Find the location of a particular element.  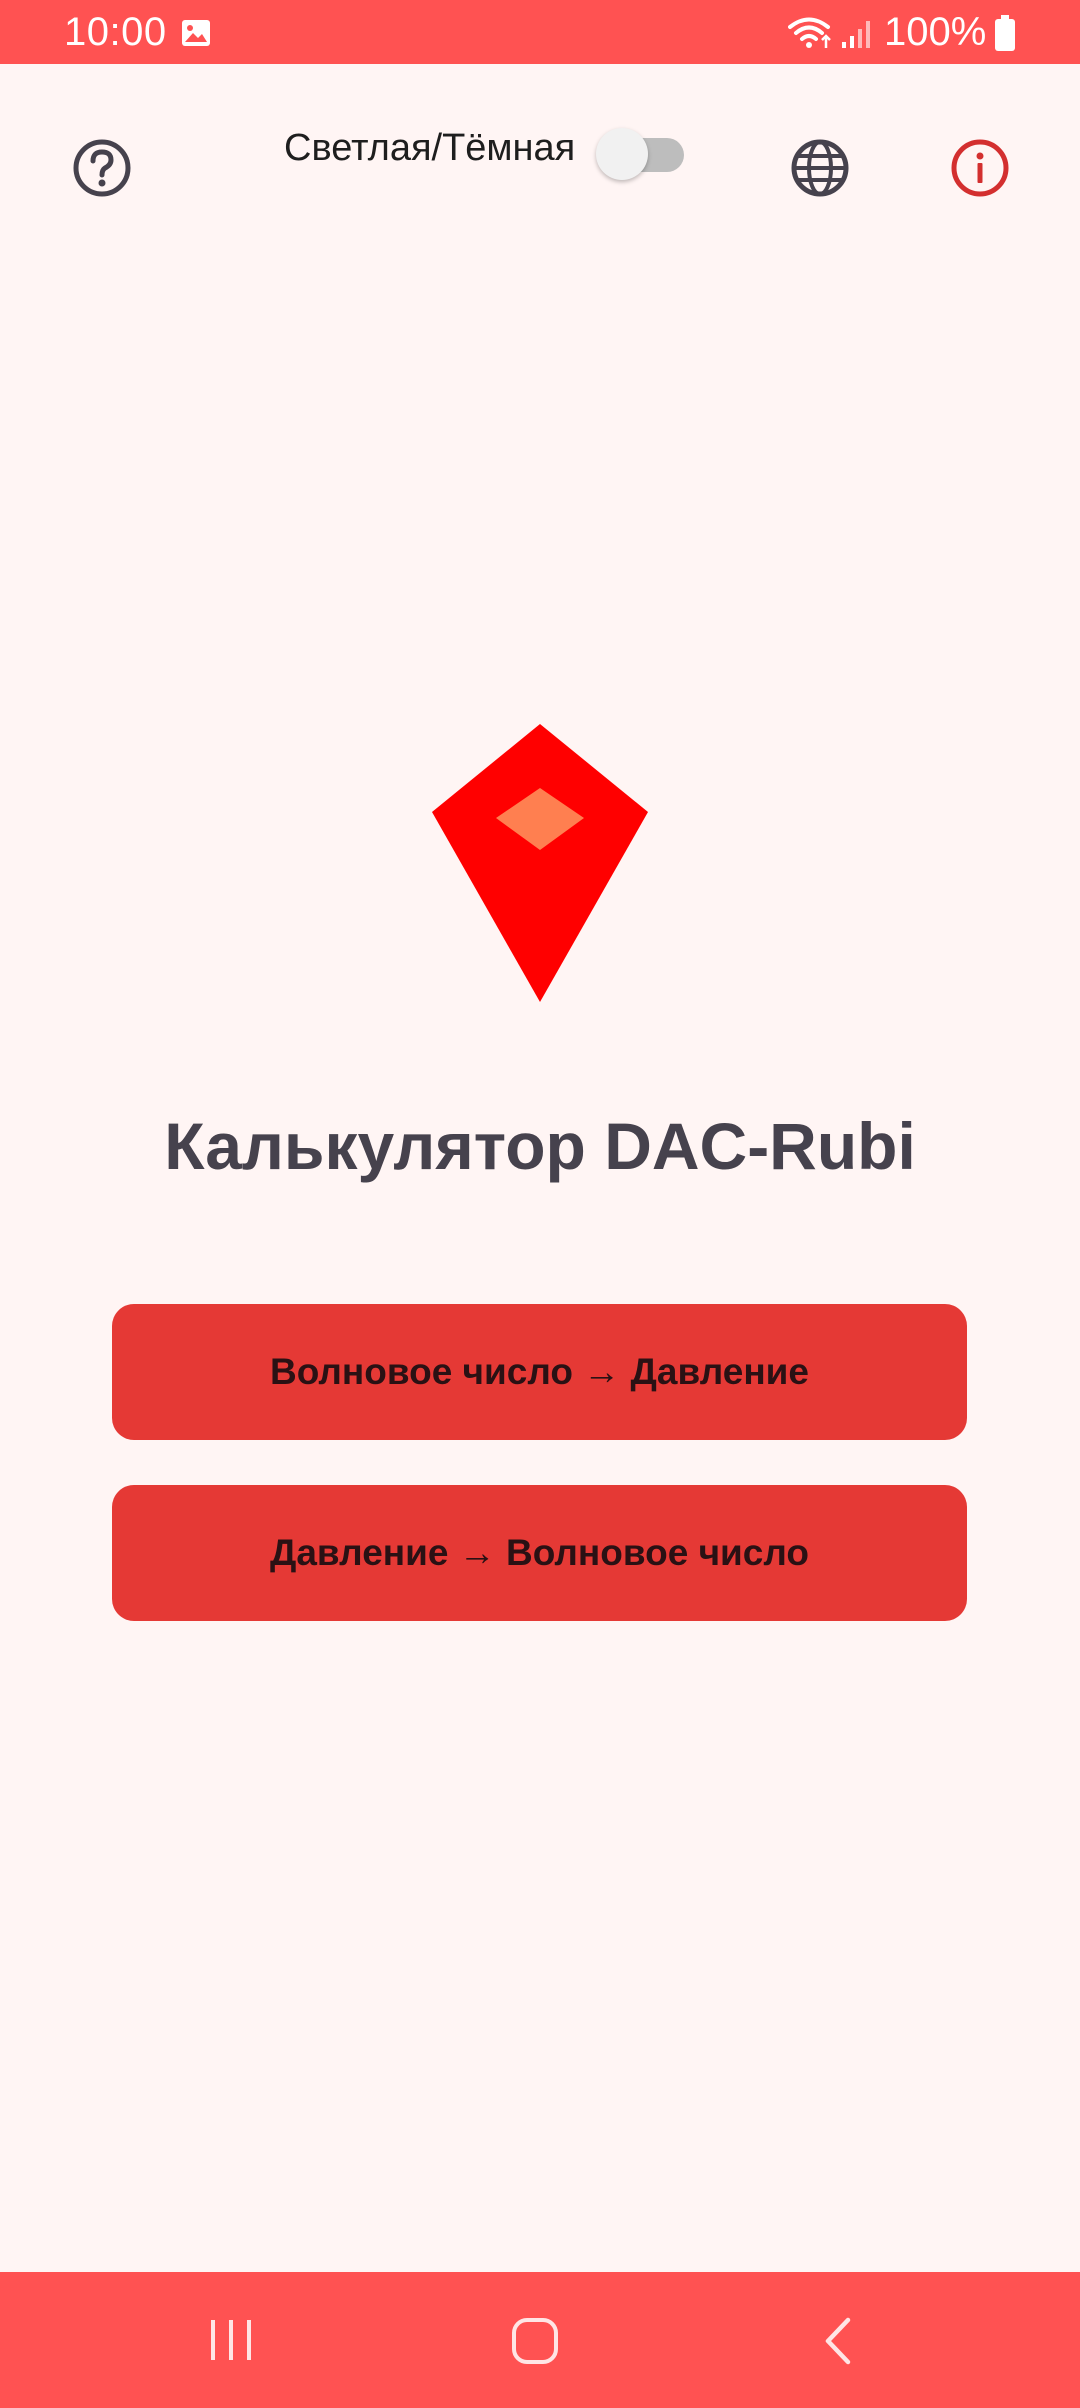

help-circle-icon is located at coordinates (102, 168).